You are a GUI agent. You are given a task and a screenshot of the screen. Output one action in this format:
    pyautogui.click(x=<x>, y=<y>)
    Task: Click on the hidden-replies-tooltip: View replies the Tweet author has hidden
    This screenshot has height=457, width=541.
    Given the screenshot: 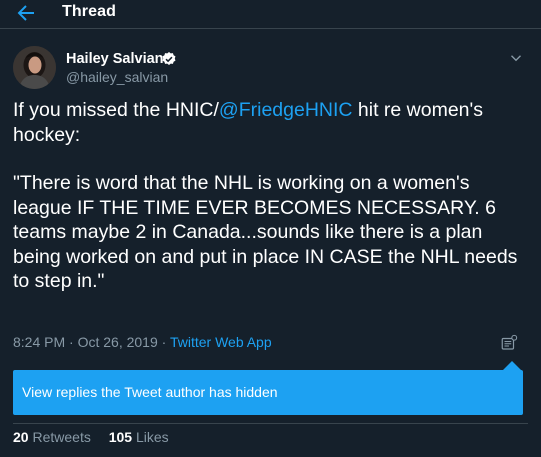 What is the action you would take?
    pyautogui.click(x=268, y=392)
    